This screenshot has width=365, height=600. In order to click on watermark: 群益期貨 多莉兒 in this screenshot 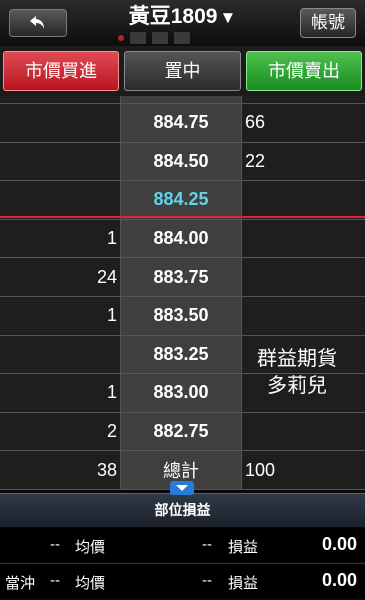, I will do `click(297, 373)`.